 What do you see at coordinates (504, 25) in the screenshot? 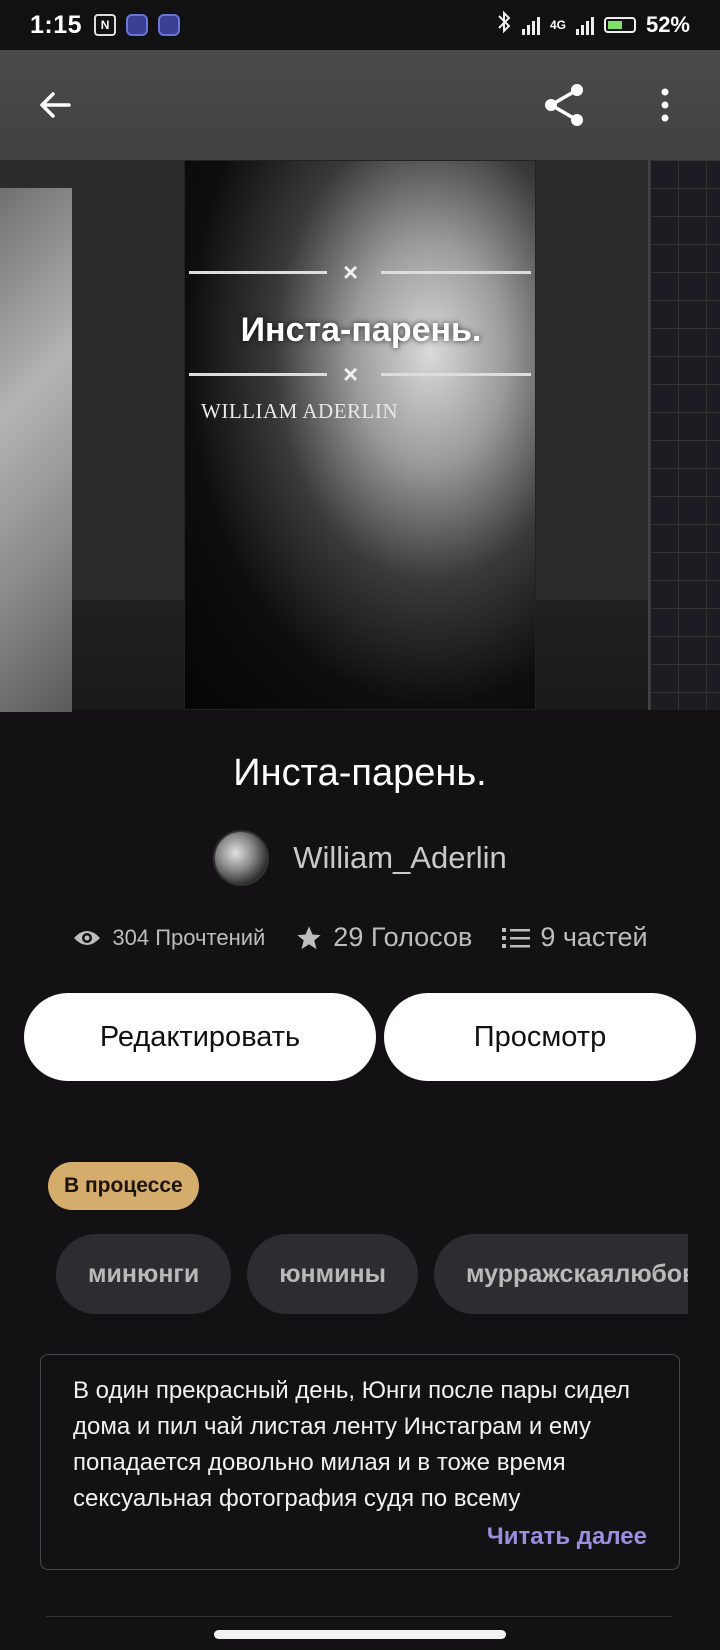
I see `bluetooth-icon` at bounding box center [504, 25].